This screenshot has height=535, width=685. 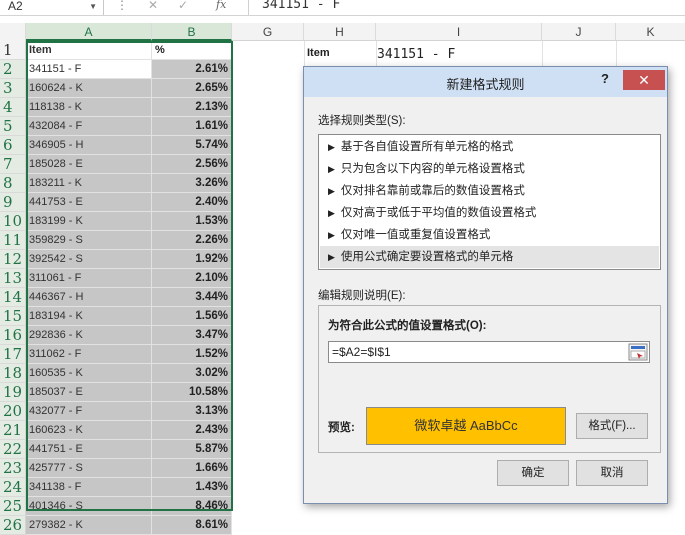 I want to click on row-header: 9, so click(x=13, y=202).